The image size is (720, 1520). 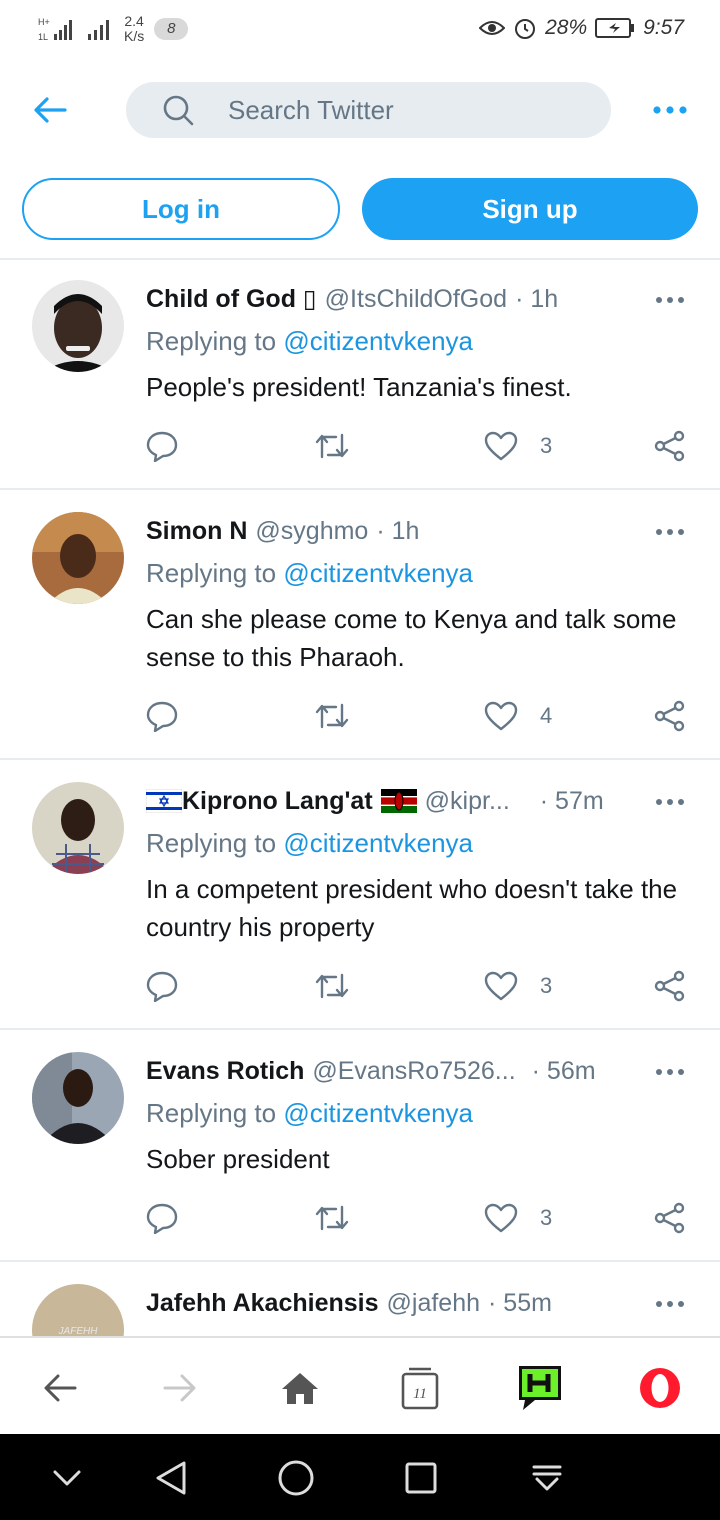 I want to click on signup-button: Sign up, so click(x=530, y=209).